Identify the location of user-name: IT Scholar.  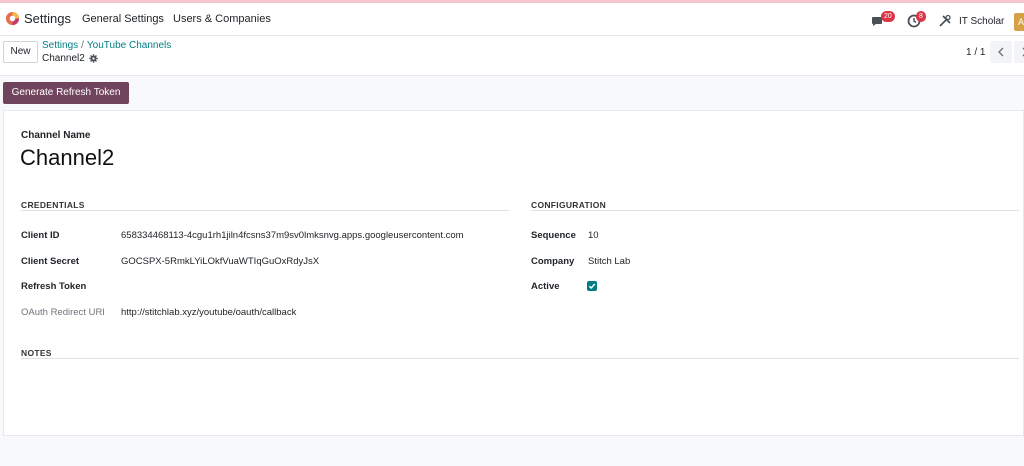
(981, 21).